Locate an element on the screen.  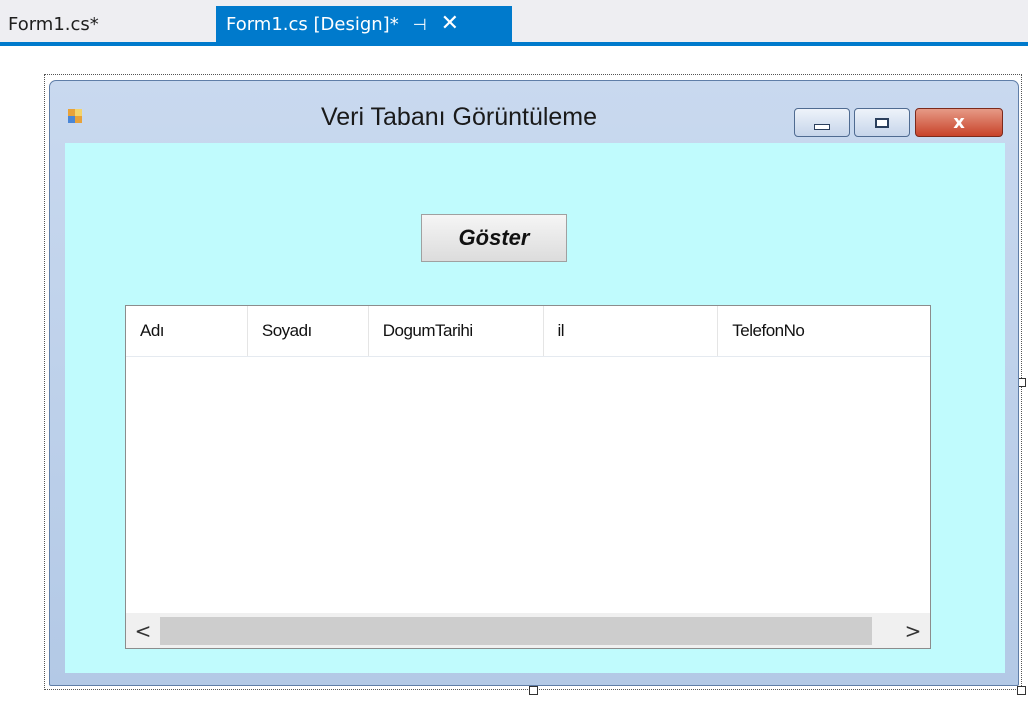
maximize-icon is located at coordinates (882, 122).